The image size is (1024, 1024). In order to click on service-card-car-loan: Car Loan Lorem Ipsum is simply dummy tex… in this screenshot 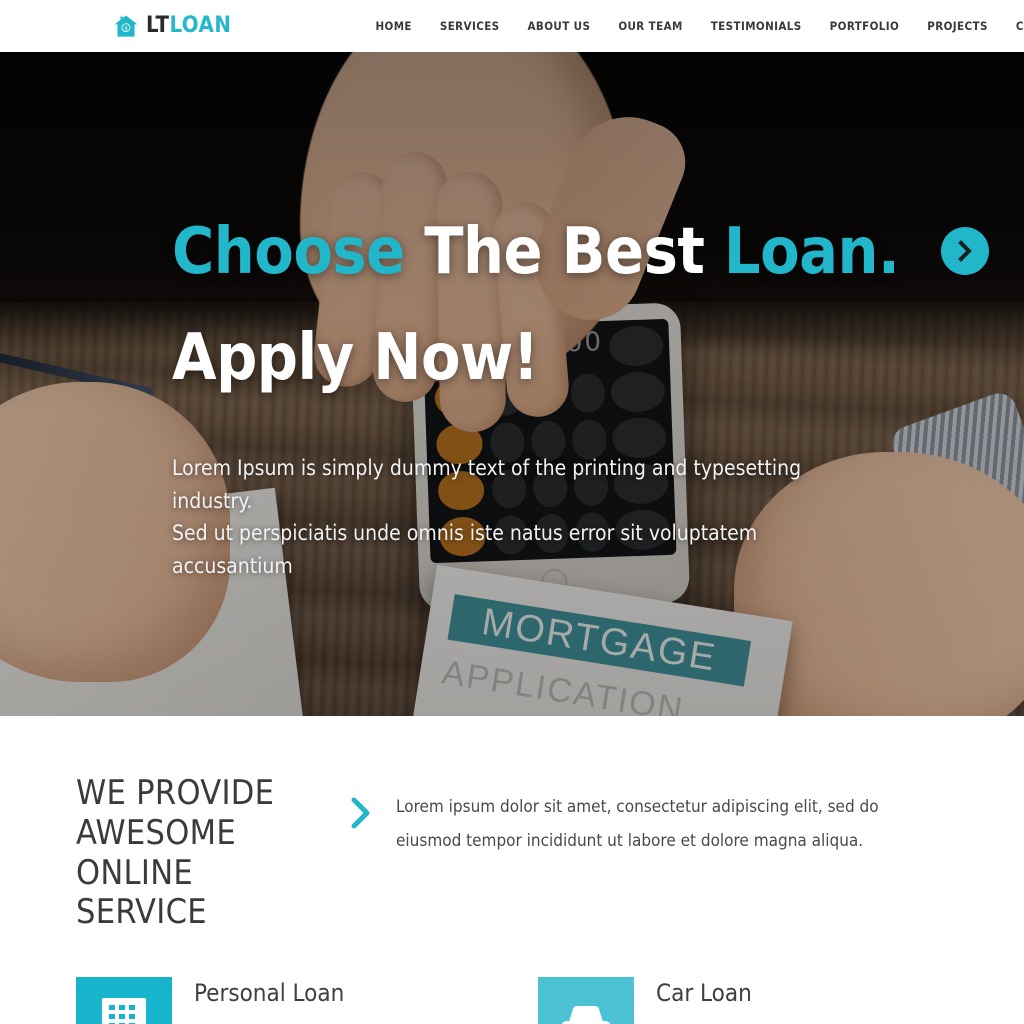, I will do `click(743, 1000)`.